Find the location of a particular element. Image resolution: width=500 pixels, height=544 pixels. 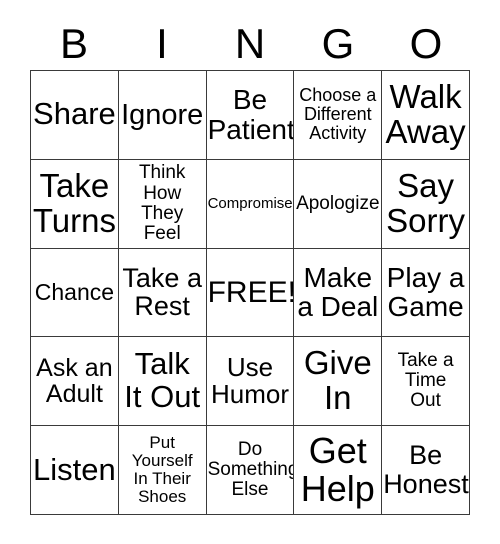

bingo-cell-label: Put Yourself In Their Shoes is located at coordinates (162, 470).